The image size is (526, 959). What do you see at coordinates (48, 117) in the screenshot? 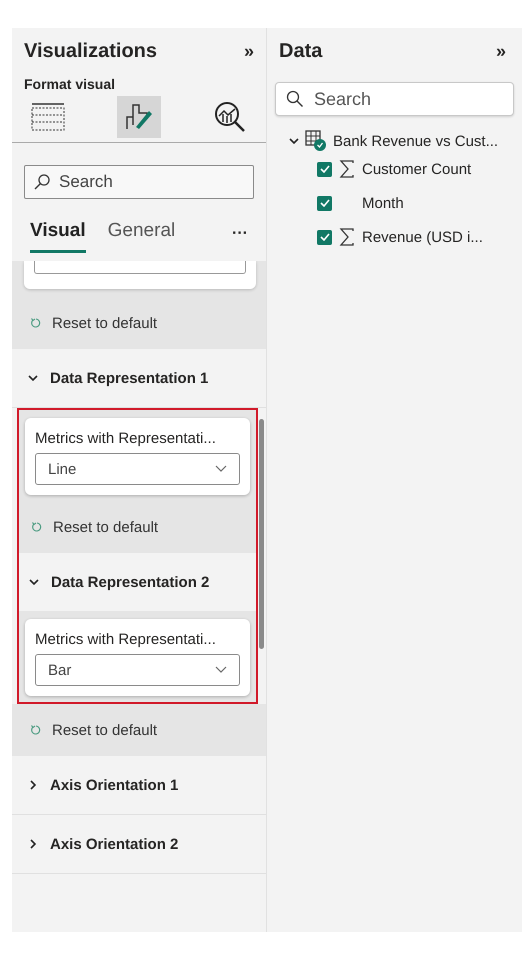
I see `table-grid-icon` at bounding box center [48, 117].